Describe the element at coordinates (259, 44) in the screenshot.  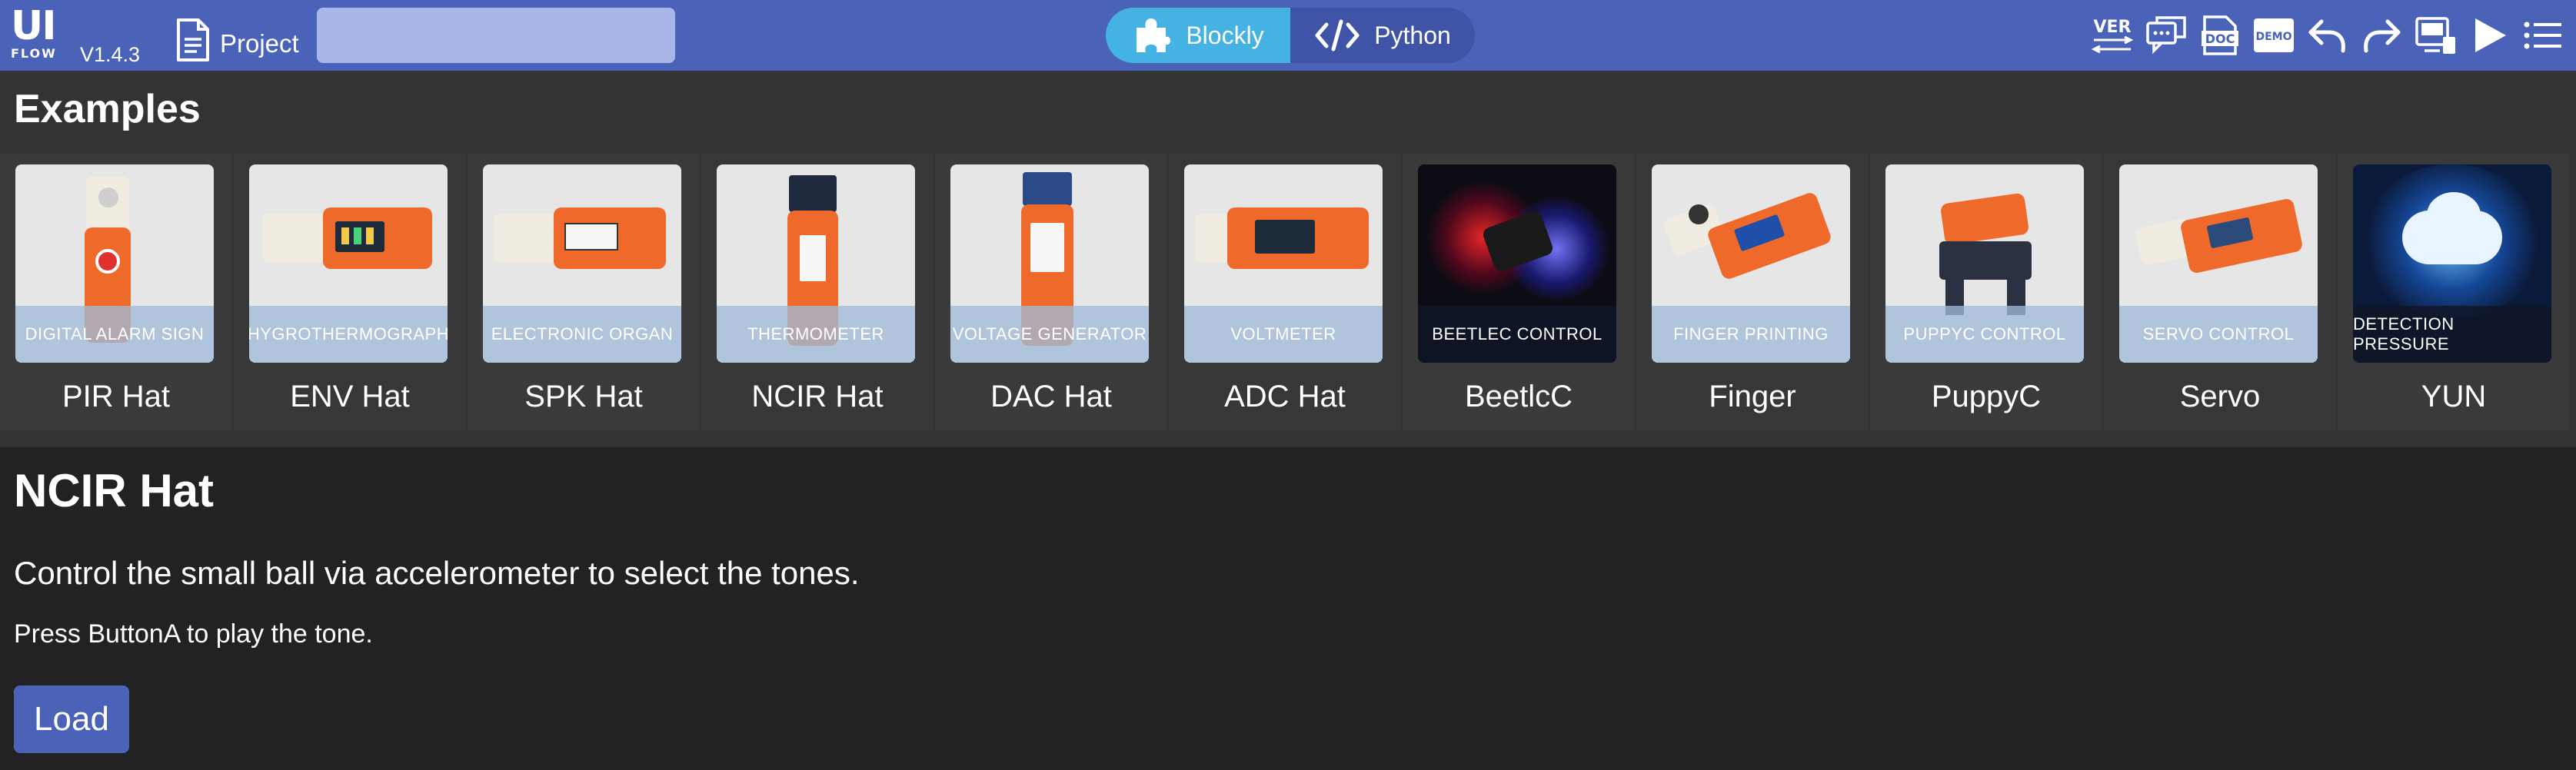
I see `project-label: Project` at that location.